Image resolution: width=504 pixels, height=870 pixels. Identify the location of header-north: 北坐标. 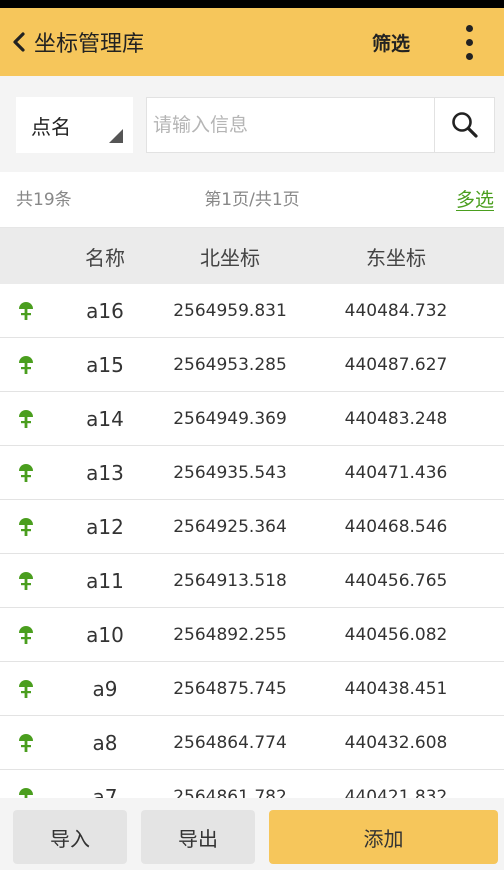
(230, 257).